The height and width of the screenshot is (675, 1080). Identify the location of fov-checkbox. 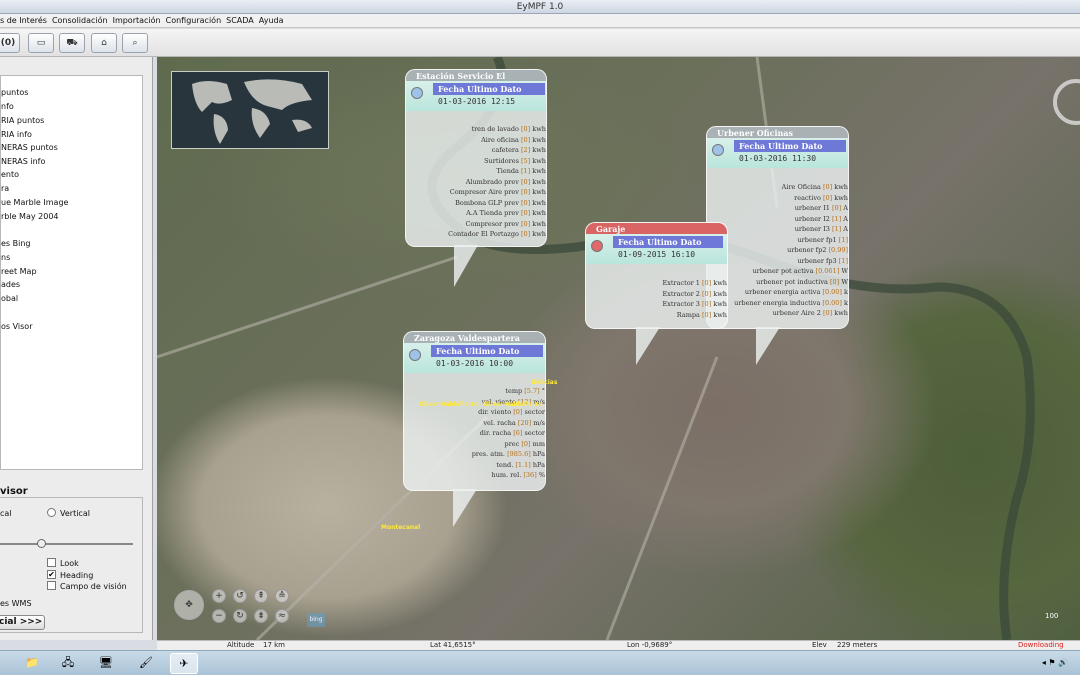
(51, 585).